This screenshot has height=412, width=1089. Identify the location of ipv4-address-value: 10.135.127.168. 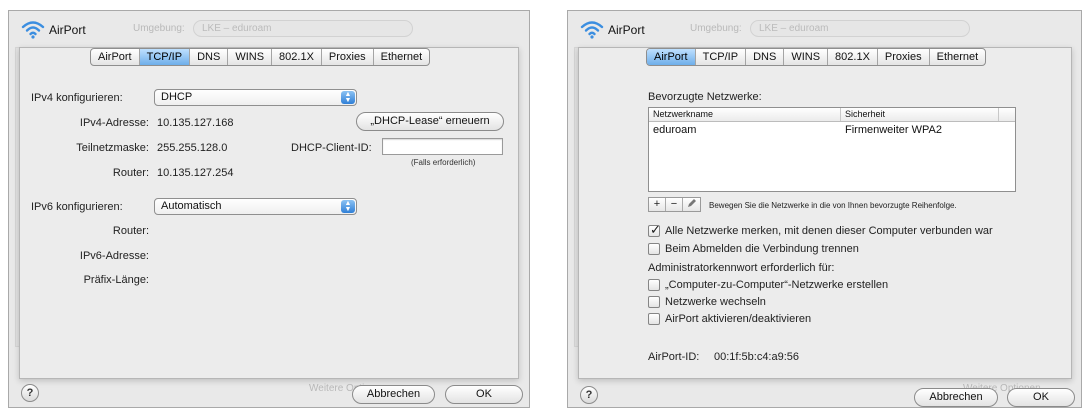
(195, 123).